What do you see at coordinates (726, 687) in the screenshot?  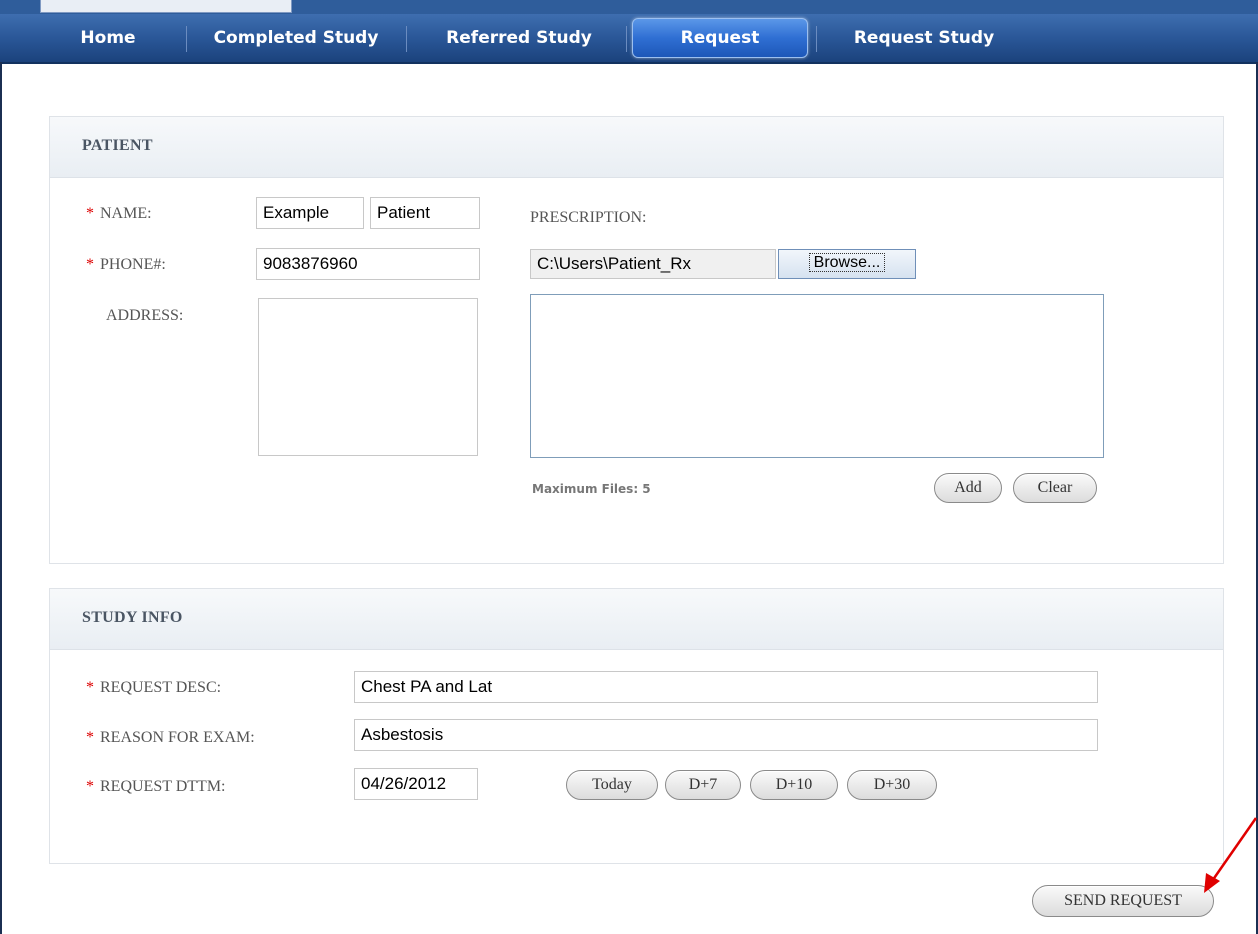 I see `request-desc-input: Chest PA and Lat` at bounding box center [726, 687].